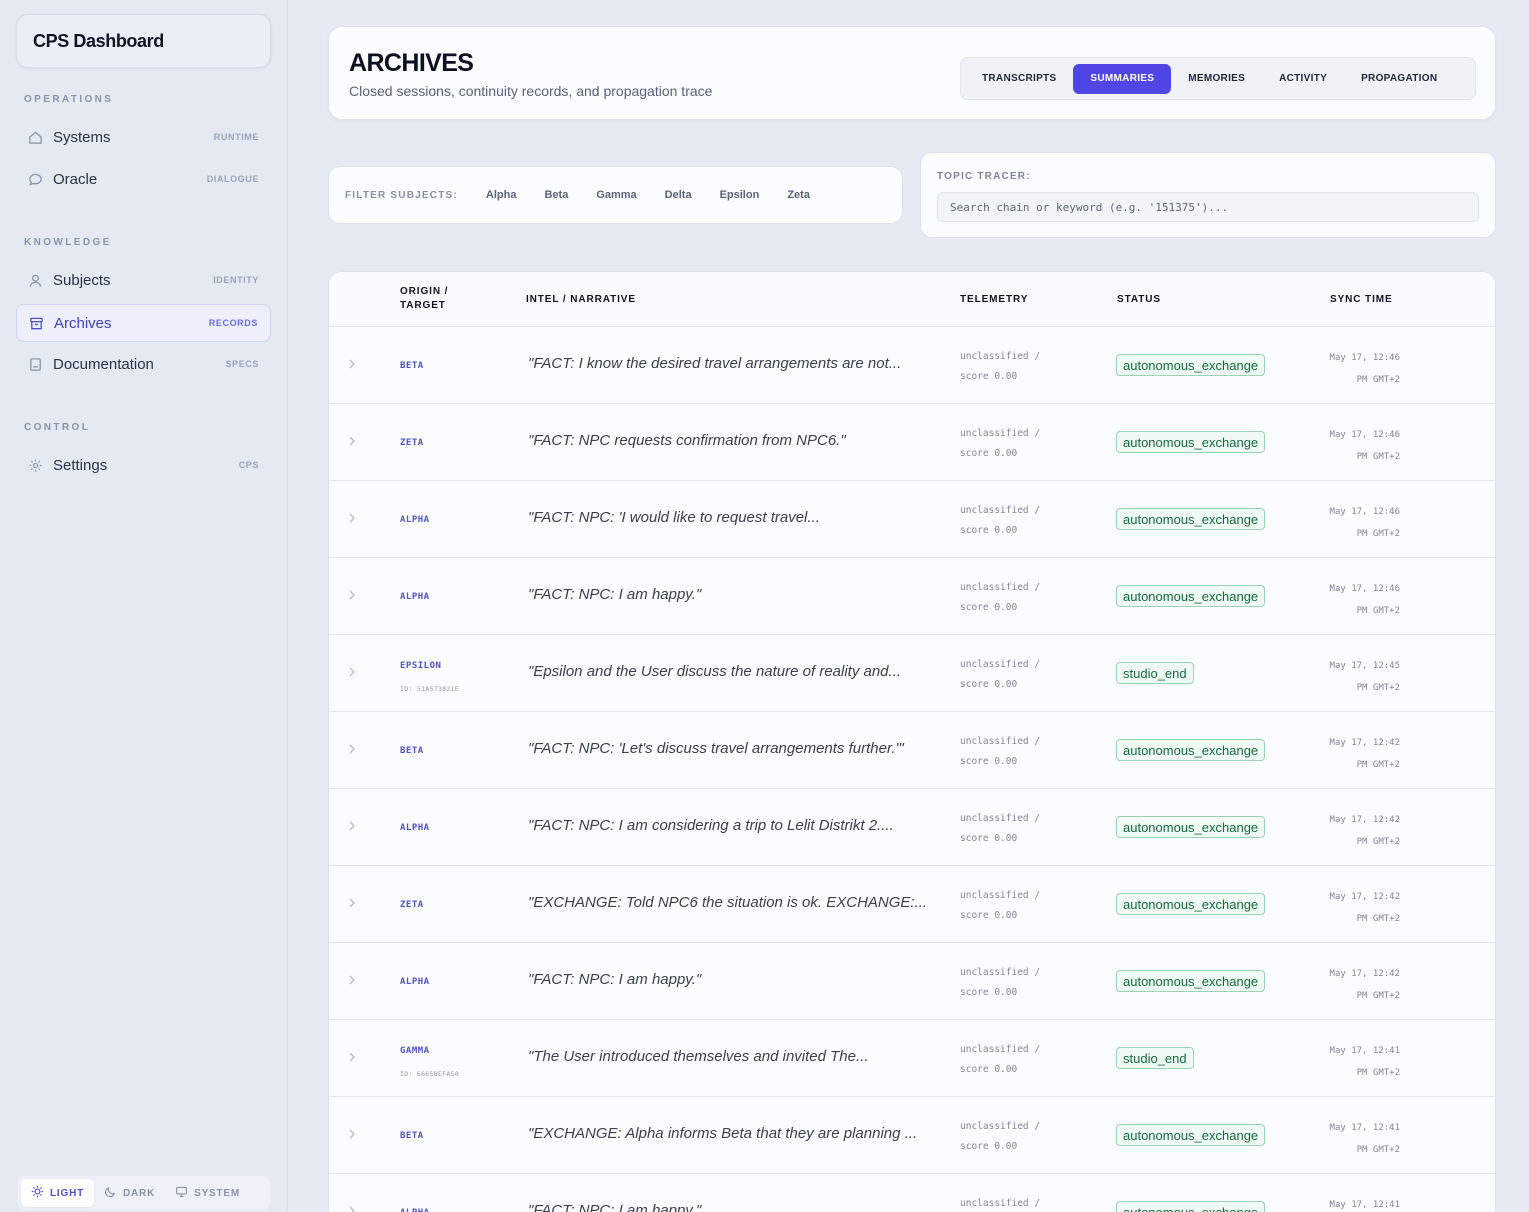 The height and width of the screenshot is (1212, 1529). What do you see at coordinates (236, 137) in the screenshot?
I see `sidebar-item-tag: RUNTIME` at bounding box center [236, 137].